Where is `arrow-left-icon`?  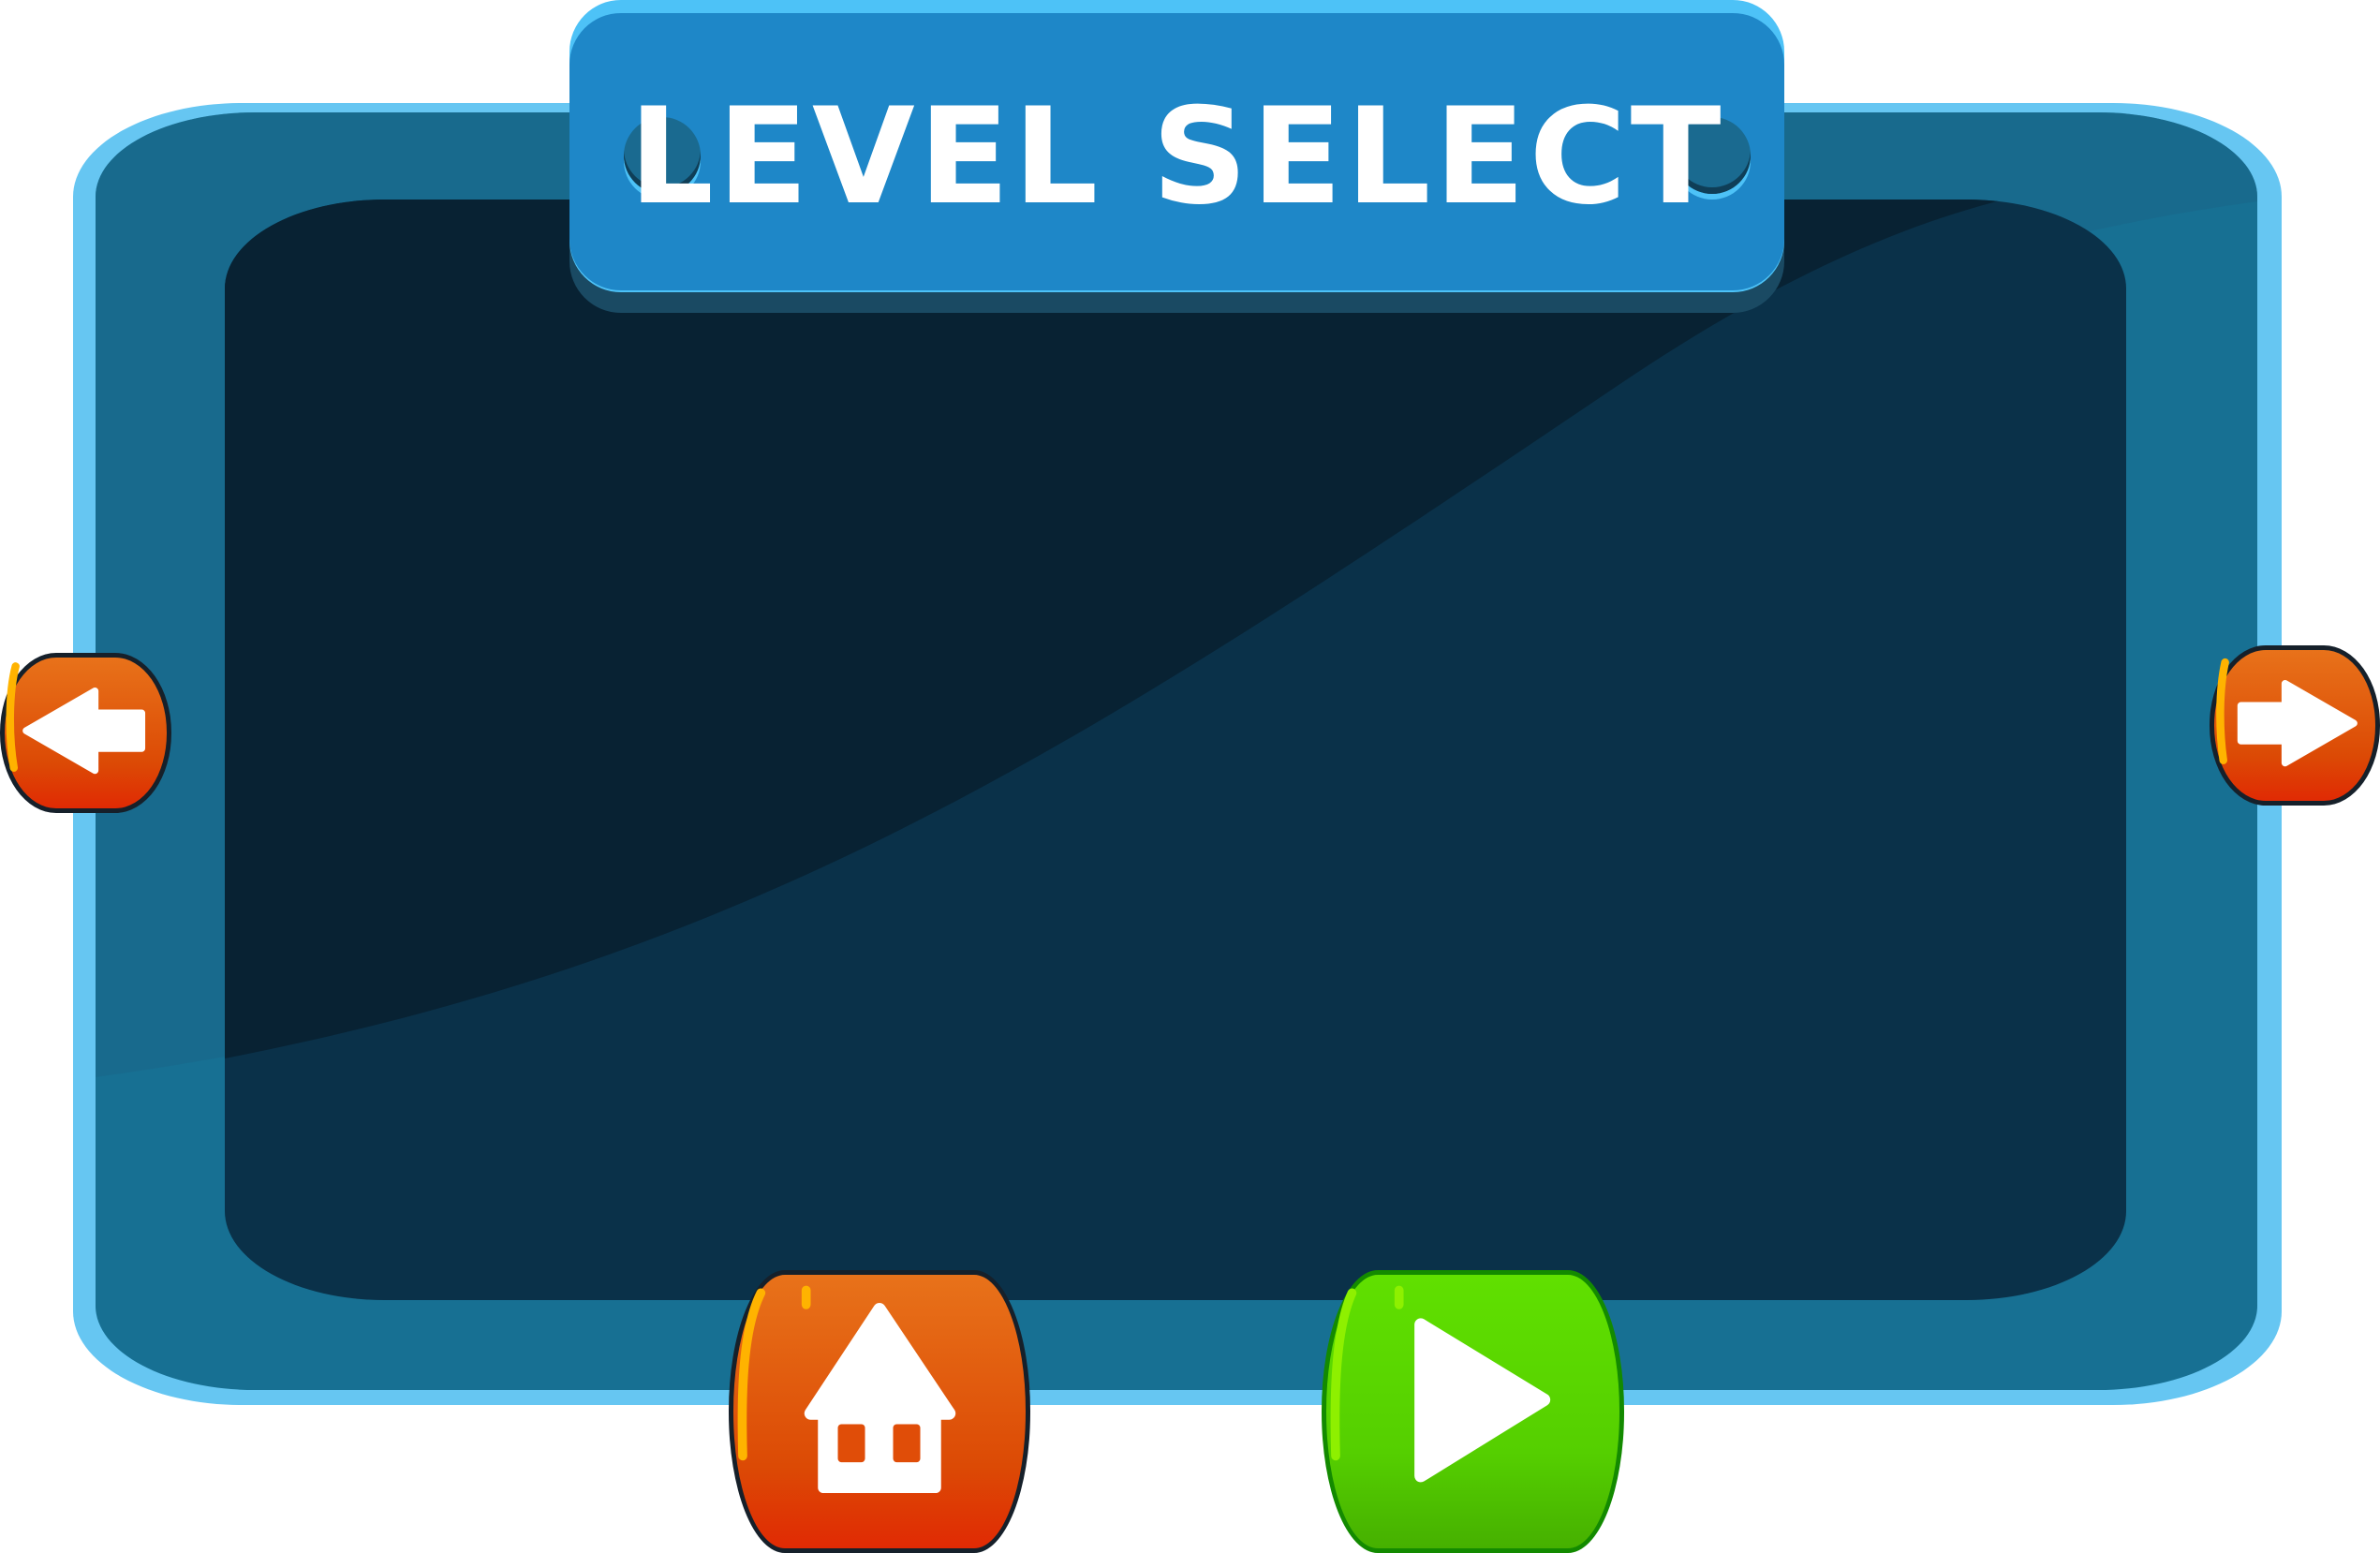 arrow-left-icon is located at coordinates (76, 719).